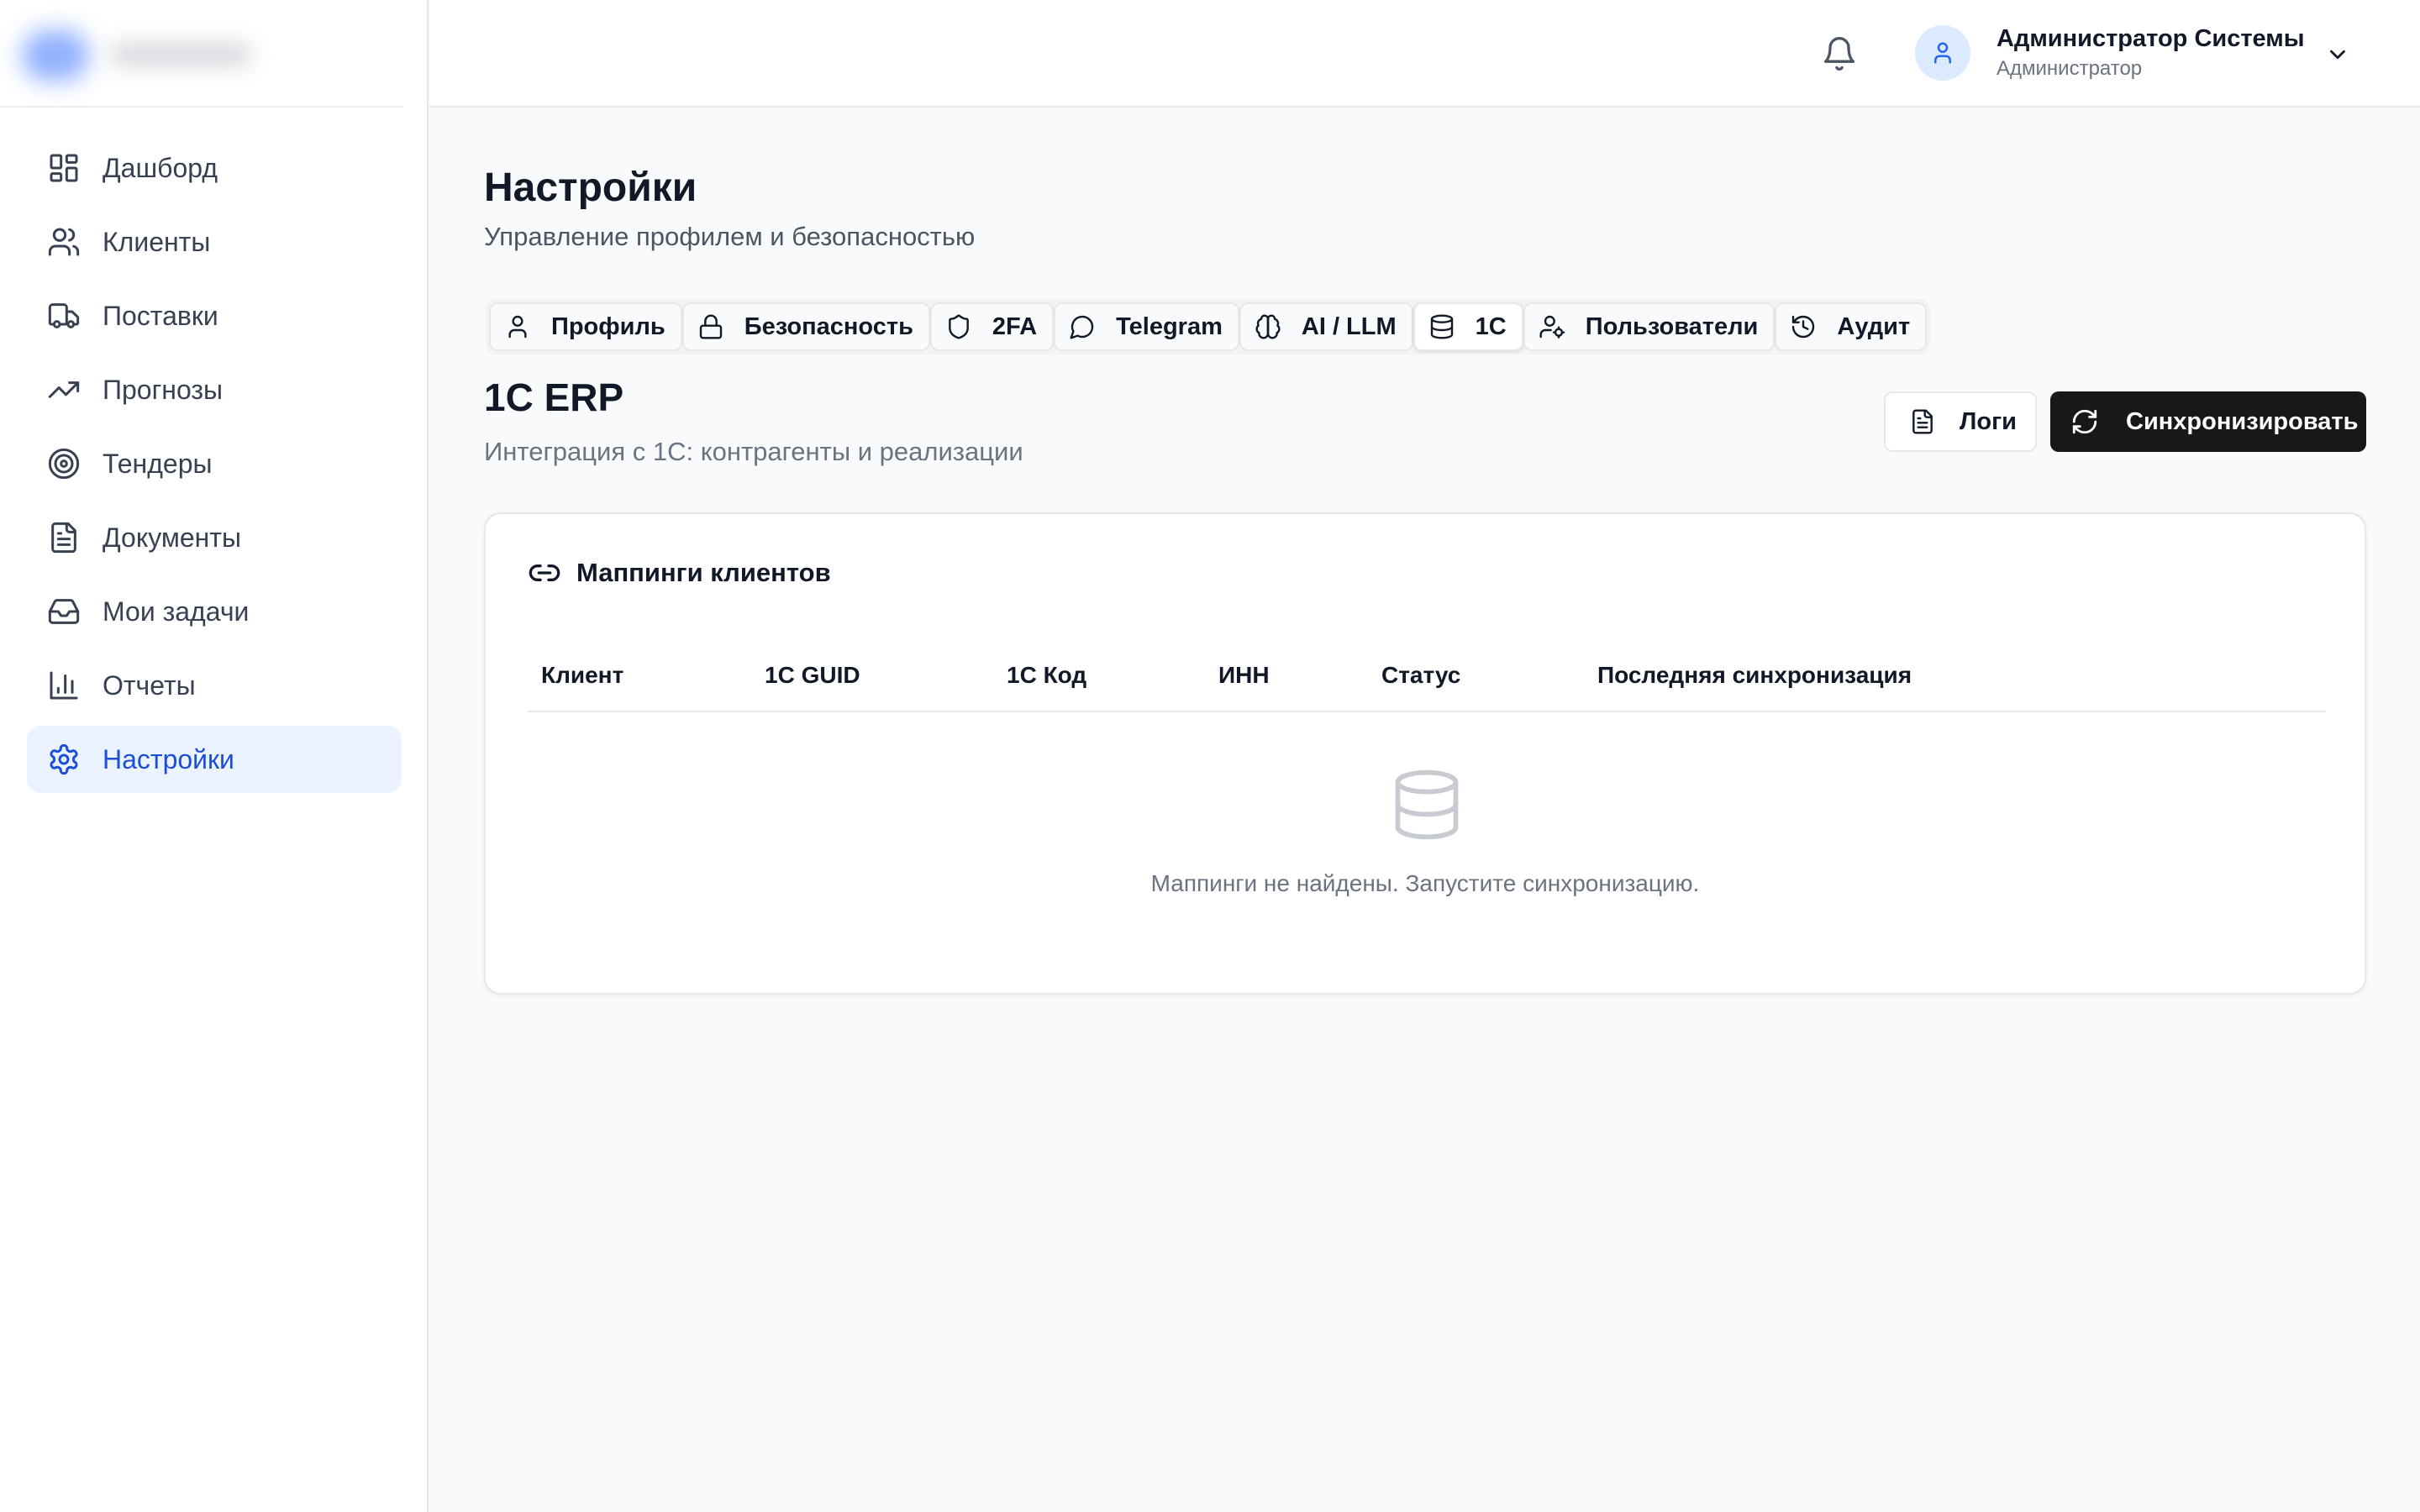 The height and width of the screenshot is (1512, 2420). What do you see at coordinates (158, 463) in the screenshot?
I see `sidebar-item-label: Тендеры` at bounding box center [158, 463].